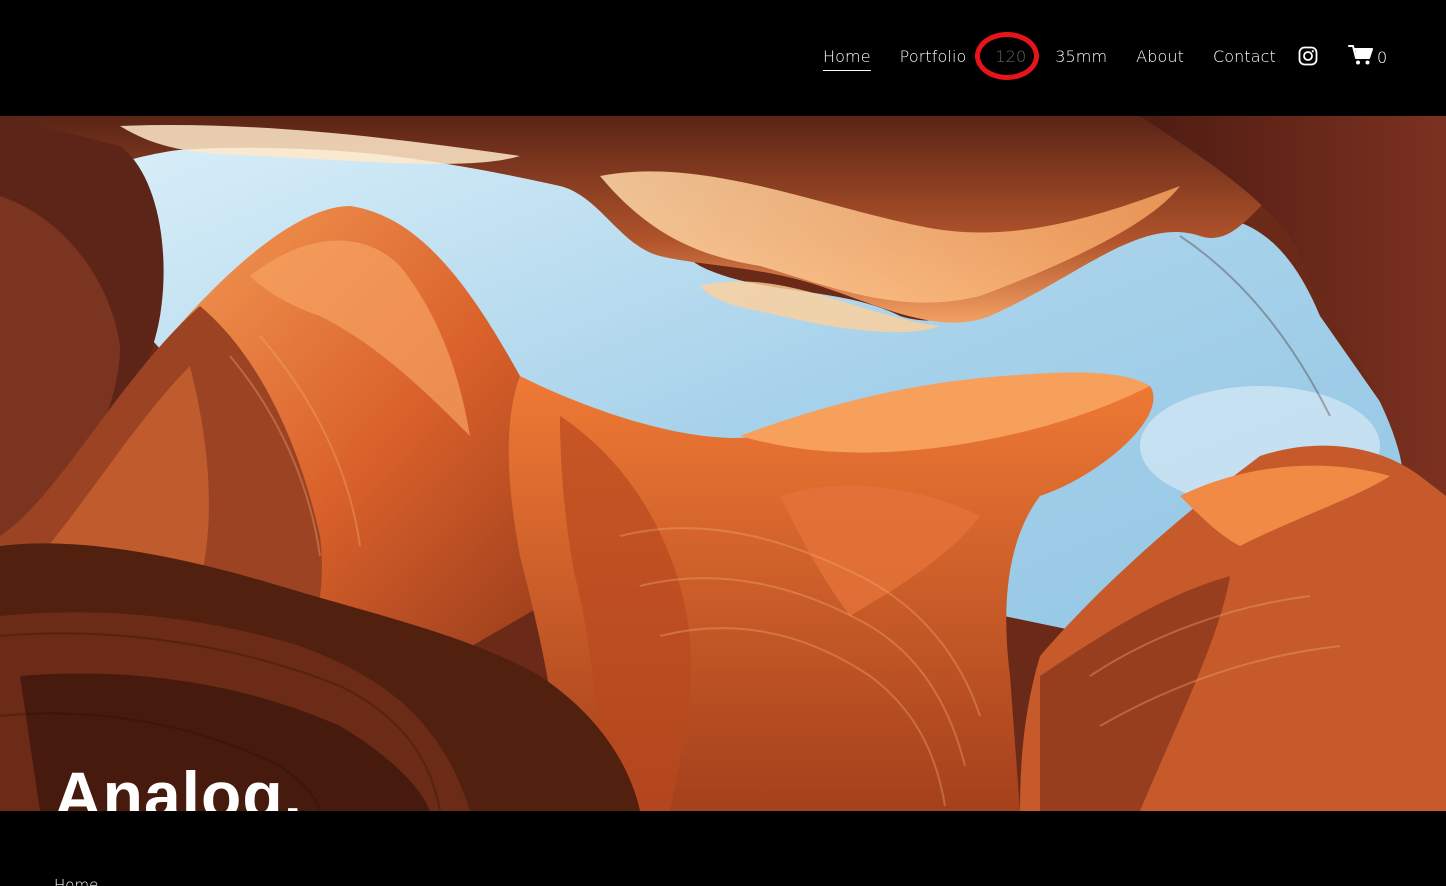 The height and width of the screenshot is (886, 1446). Describe the element at coordinates (1308, 56) in the screenshot. I see `instagram-icon` at that location.